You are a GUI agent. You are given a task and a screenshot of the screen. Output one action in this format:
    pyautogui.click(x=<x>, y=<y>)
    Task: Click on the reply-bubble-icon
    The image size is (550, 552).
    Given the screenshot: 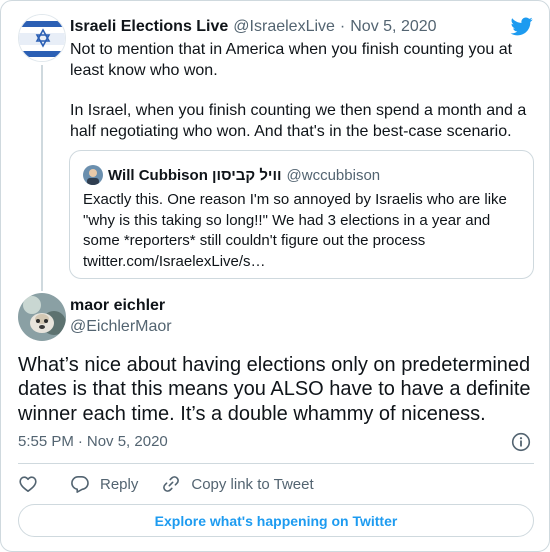 What is the action you would take?
    pyautogui.click(x=80, y=484)
    